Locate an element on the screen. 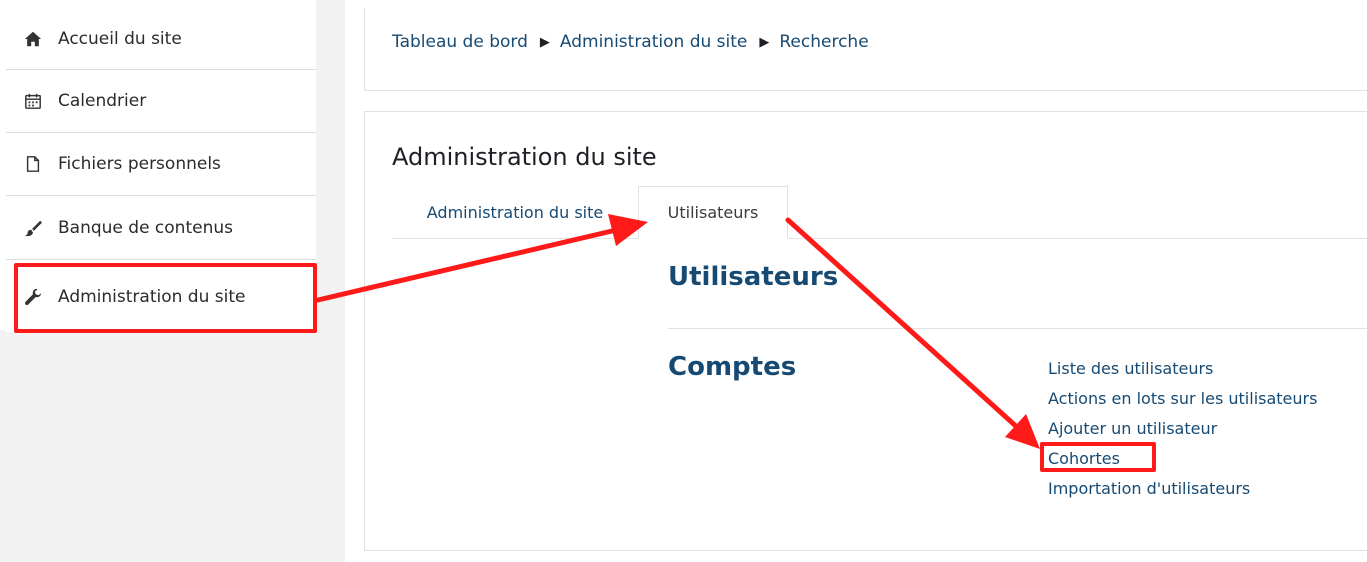  sidebar-item-label: Fichiers personnels is located at coordinates (139, 164).